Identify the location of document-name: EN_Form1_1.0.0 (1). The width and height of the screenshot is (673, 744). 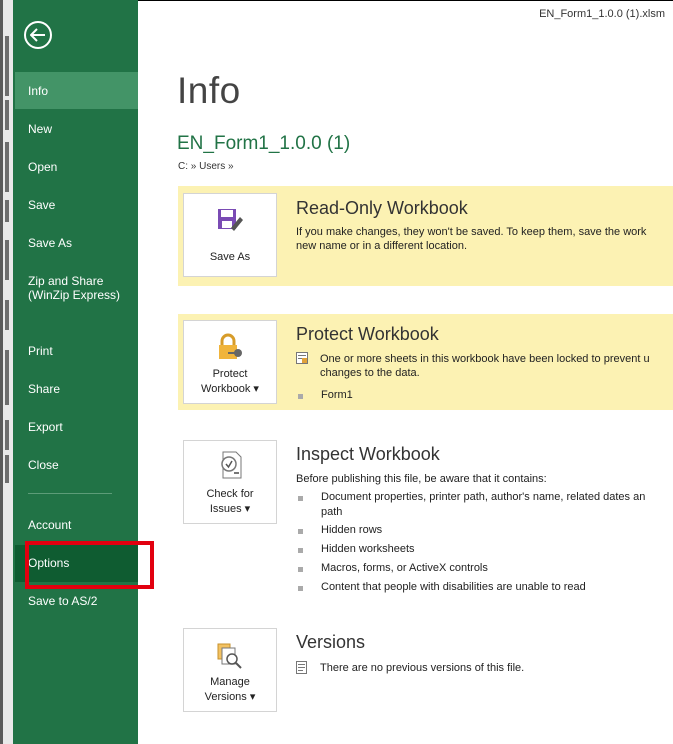
(264, 143).